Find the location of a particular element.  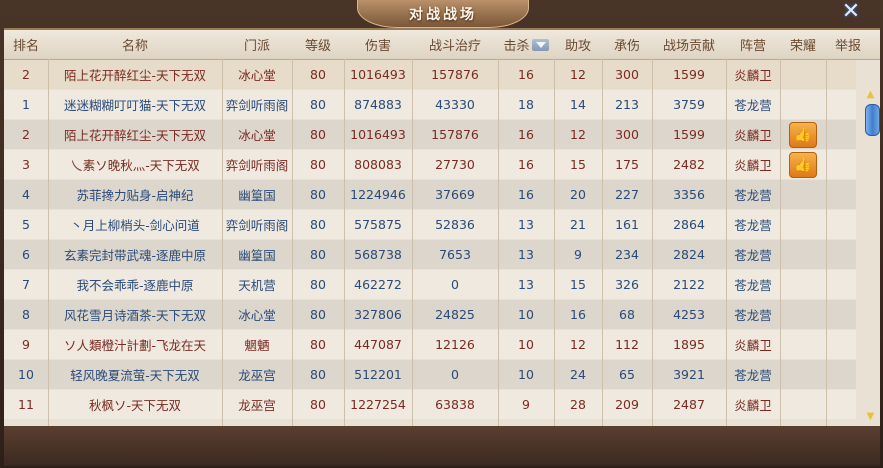

cell-damage: 808083 is located at coordinates (378, 164).